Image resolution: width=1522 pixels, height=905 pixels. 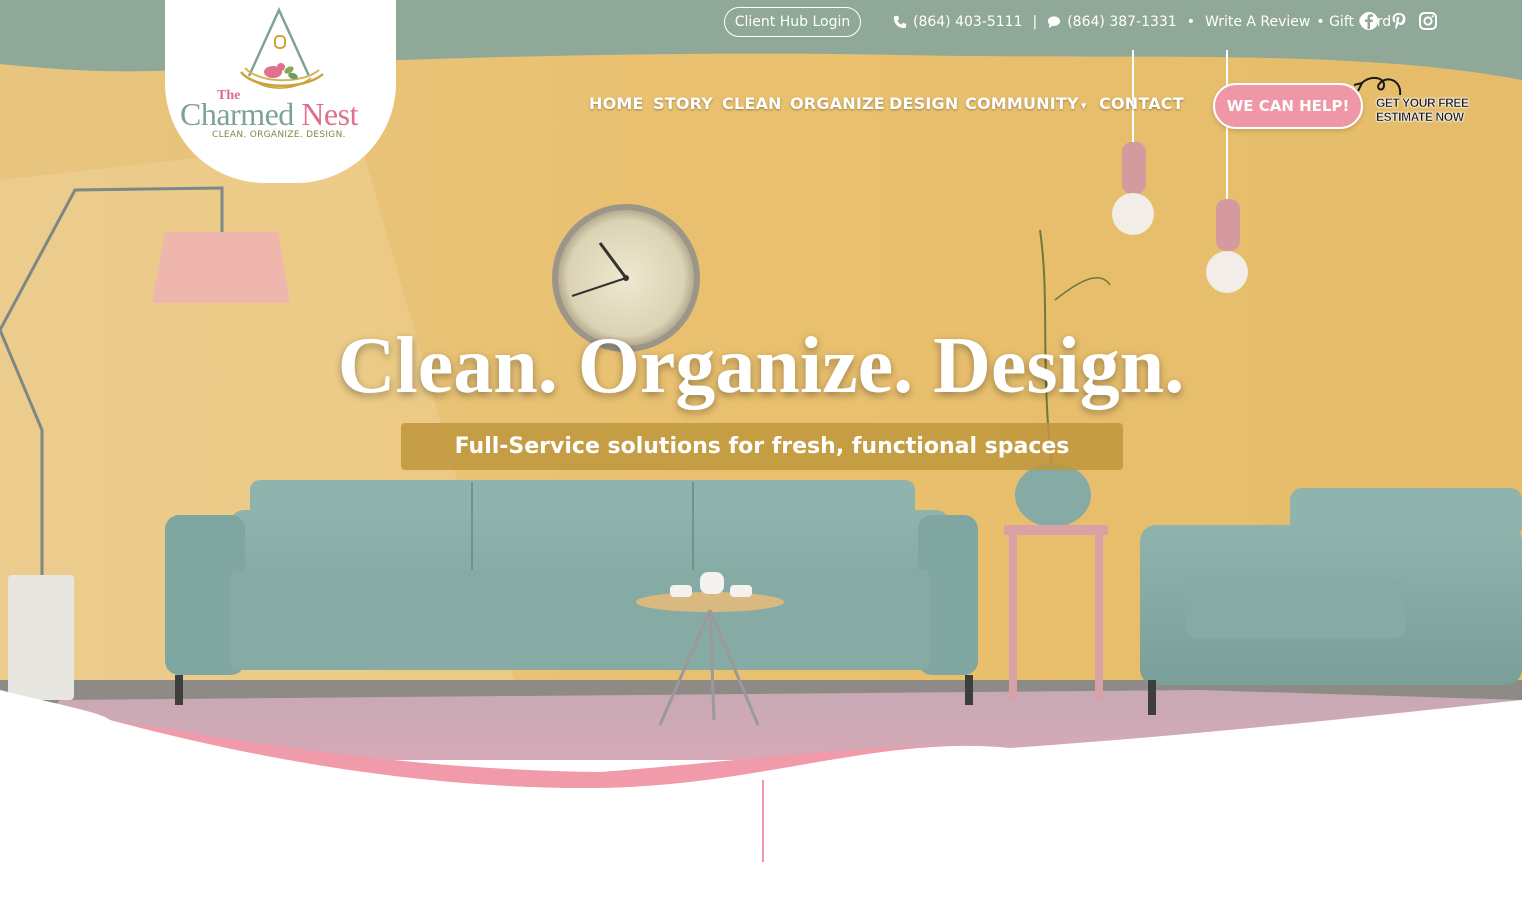 What do you see at coordinates (1288, 106) in the screenshot?
I see `we-can-help-button: WE CAN HELP!` at bounding box center [1288, 106].